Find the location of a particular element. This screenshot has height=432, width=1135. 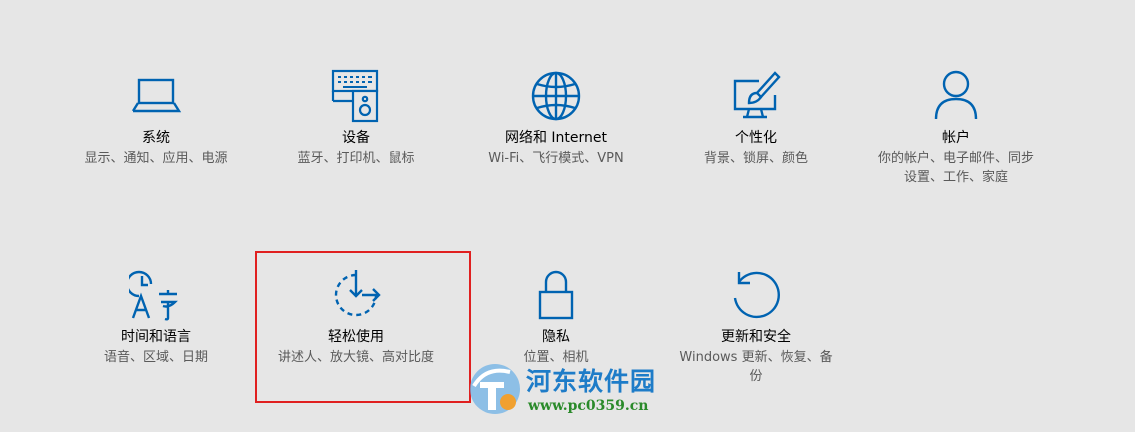

tile-accounts-title: 帐户 is located at coordinates (956, 138).